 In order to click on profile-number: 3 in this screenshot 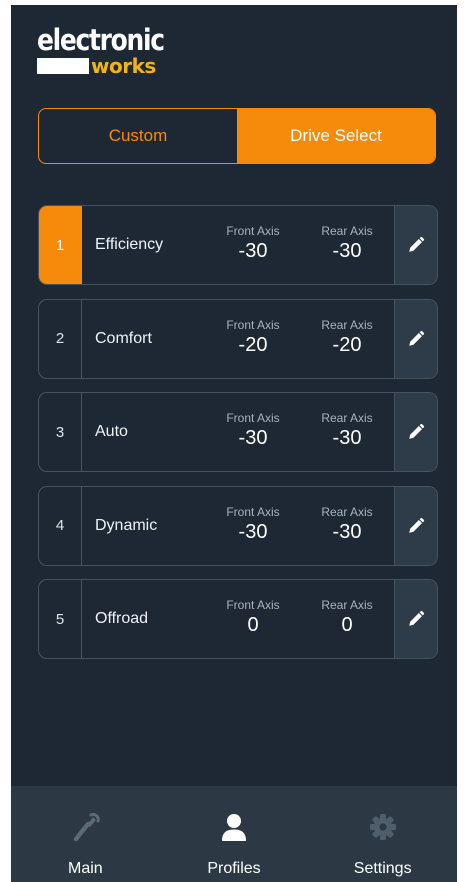, I will do `click(60, 432)`.